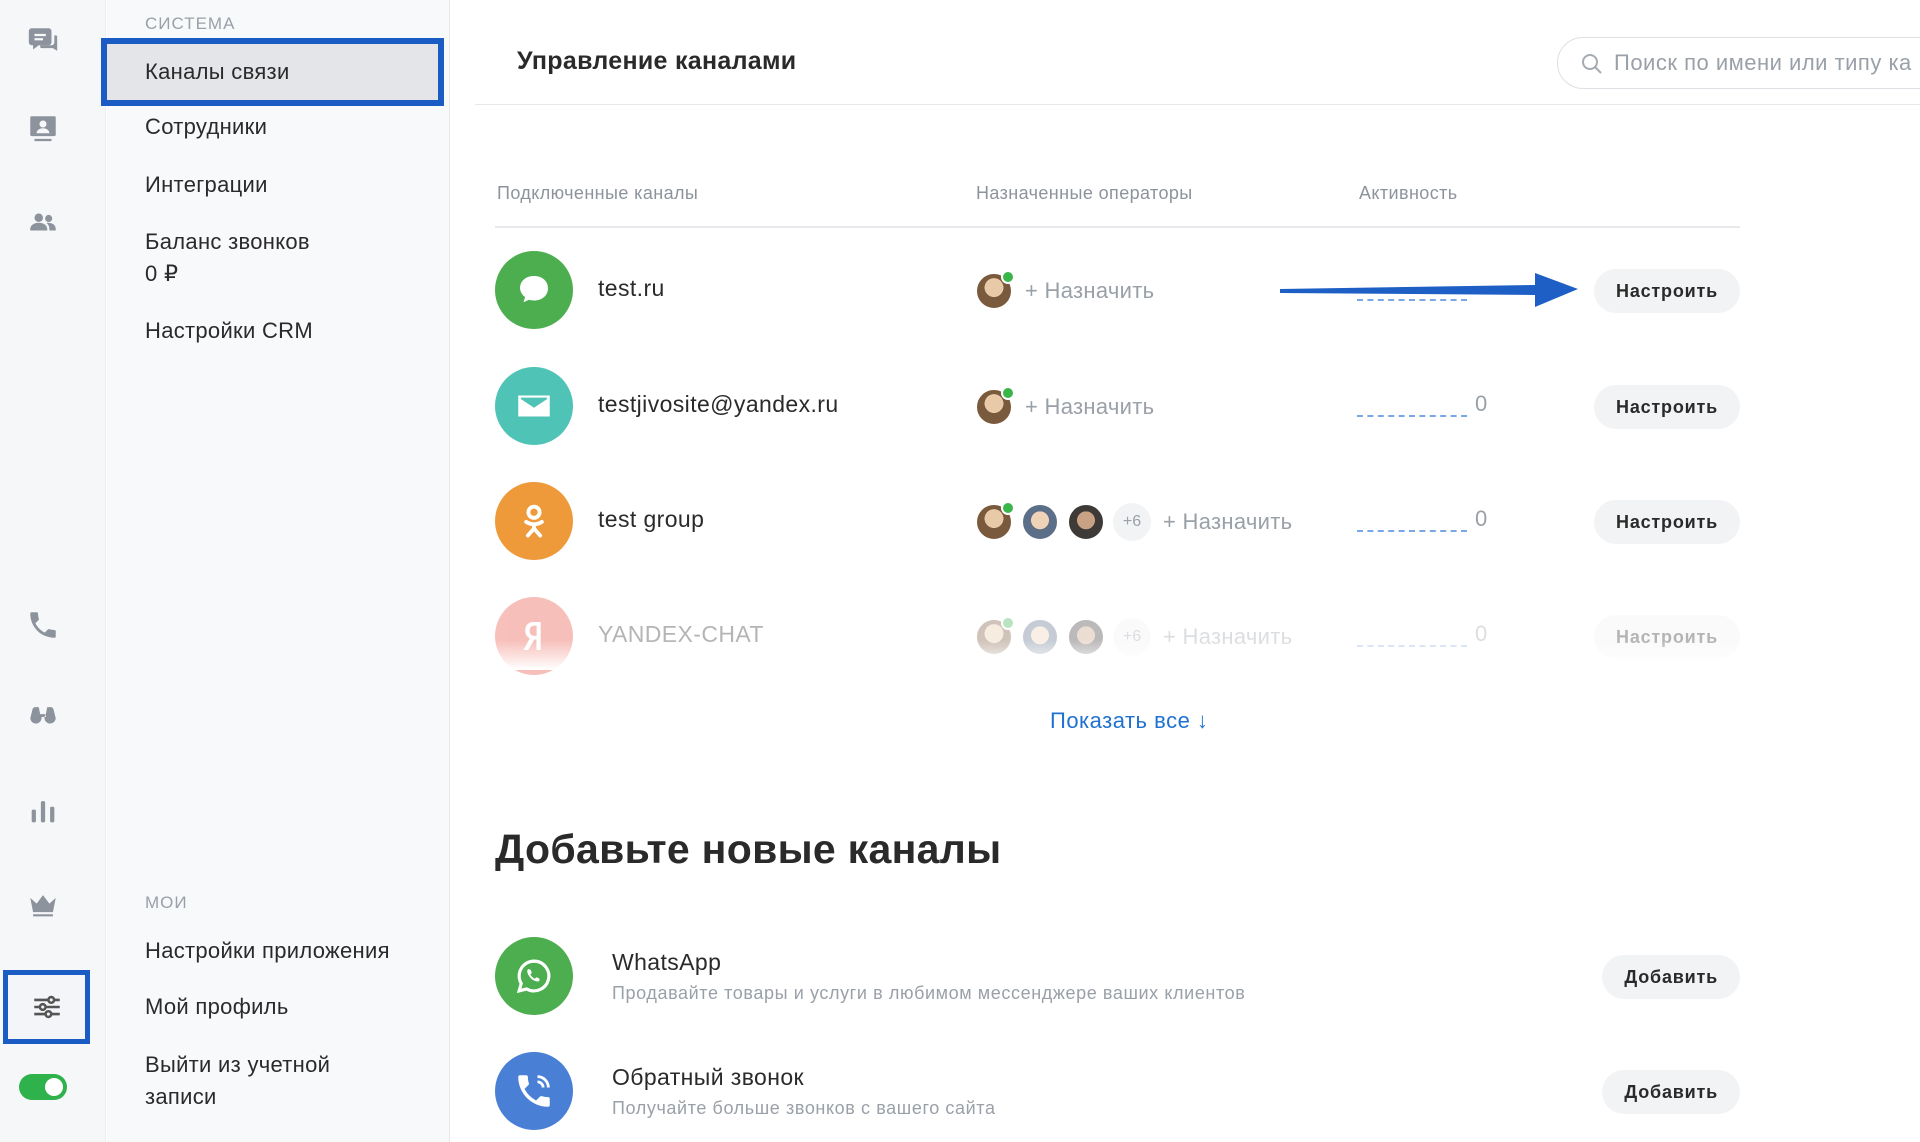  What do you see at coordinates (43, 129) in the screenshot?
I see `visitors-icon` at bounding box center [43, 129].